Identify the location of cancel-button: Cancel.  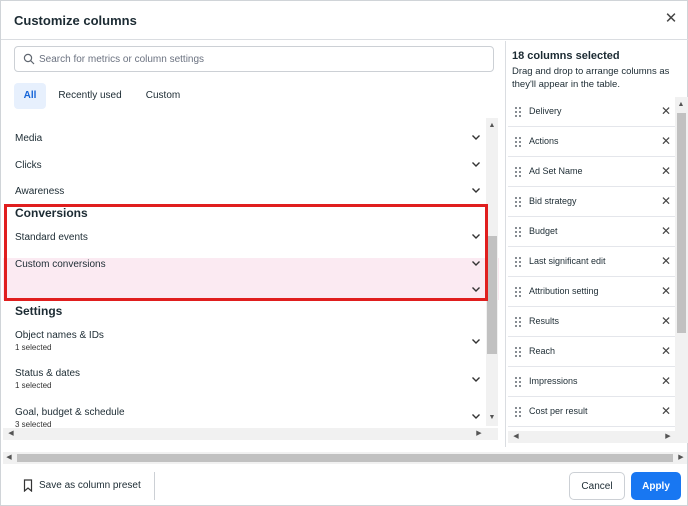
(597, 486).